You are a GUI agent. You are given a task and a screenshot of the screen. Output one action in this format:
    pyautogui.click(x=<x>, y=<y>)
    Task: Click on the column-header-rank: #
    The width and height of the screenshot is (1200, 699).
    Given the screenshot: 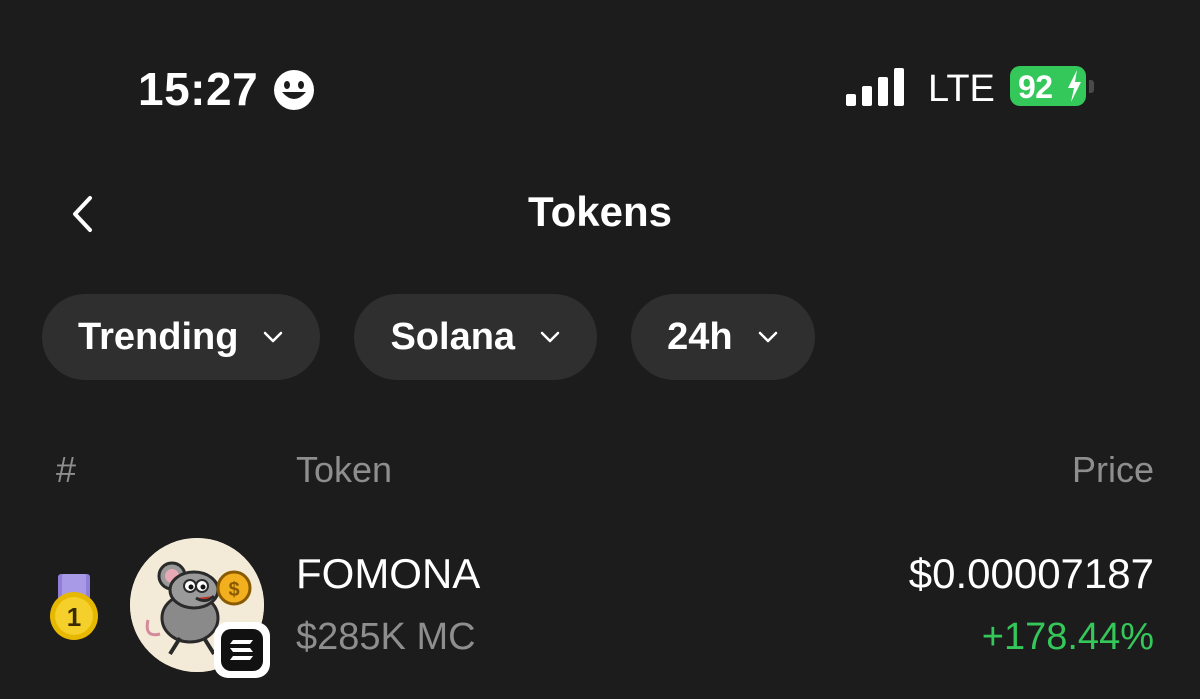 What is the action you would take?
    pyautogui.click(x=66, y=469)
    